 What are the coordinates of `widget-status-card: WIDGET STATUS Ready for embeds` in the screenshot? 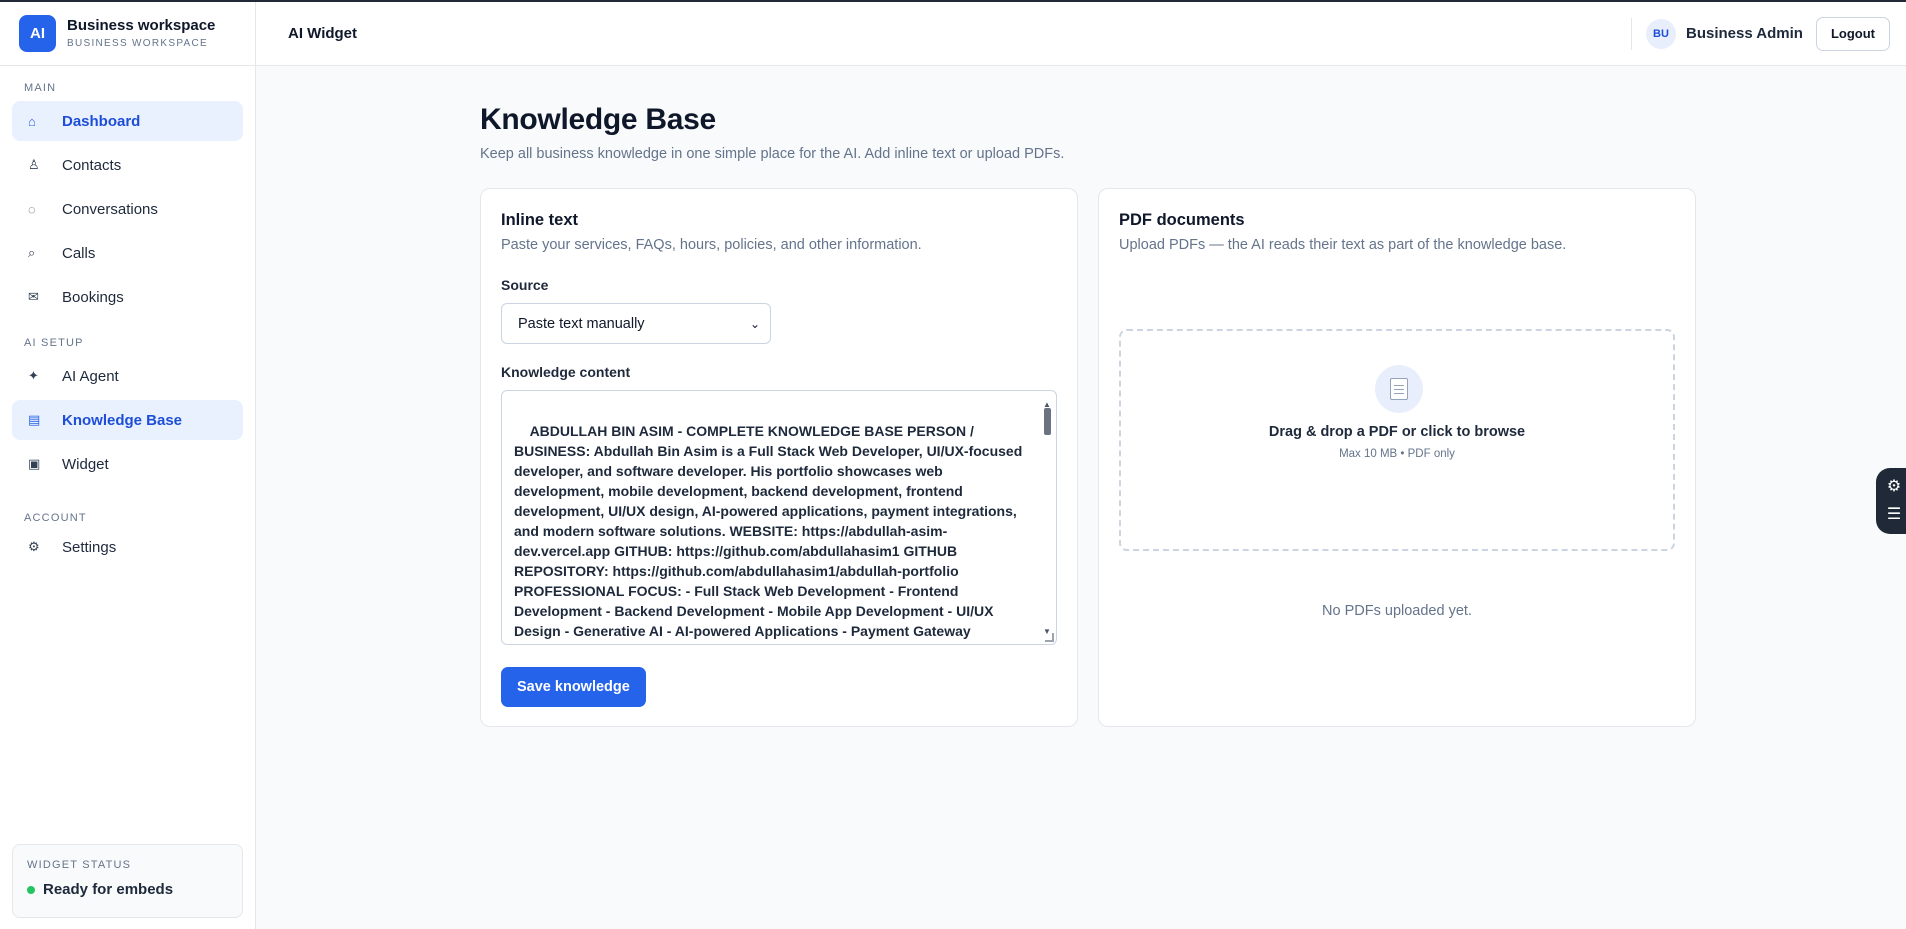 It's located at (127, 881).